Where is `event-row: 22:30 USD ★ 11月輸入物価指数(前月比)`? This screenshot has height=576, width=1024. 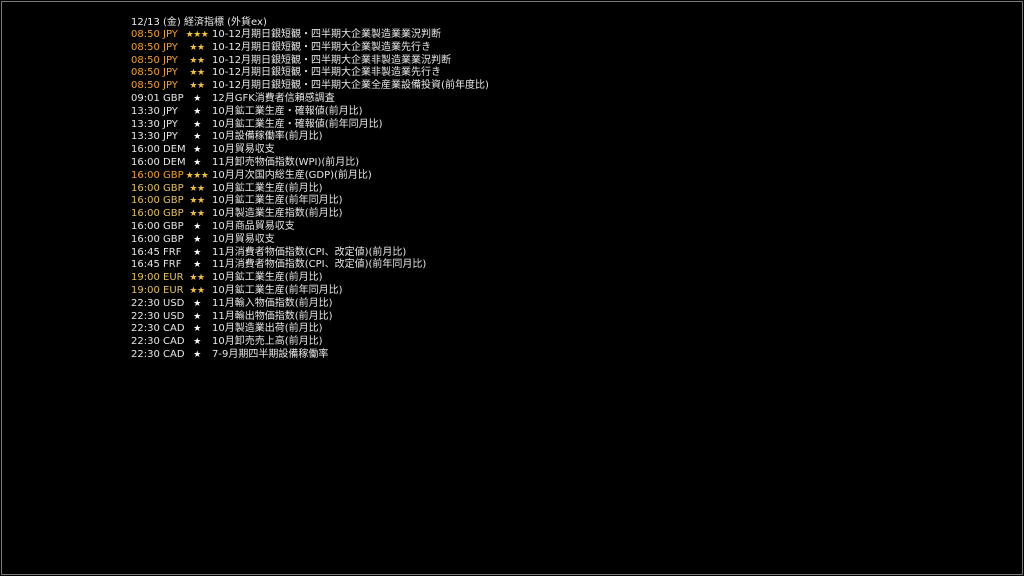
event-row: 22:30 USD ★ 11月輸入物価指数(前月比) is located at coordinates (391, 304).